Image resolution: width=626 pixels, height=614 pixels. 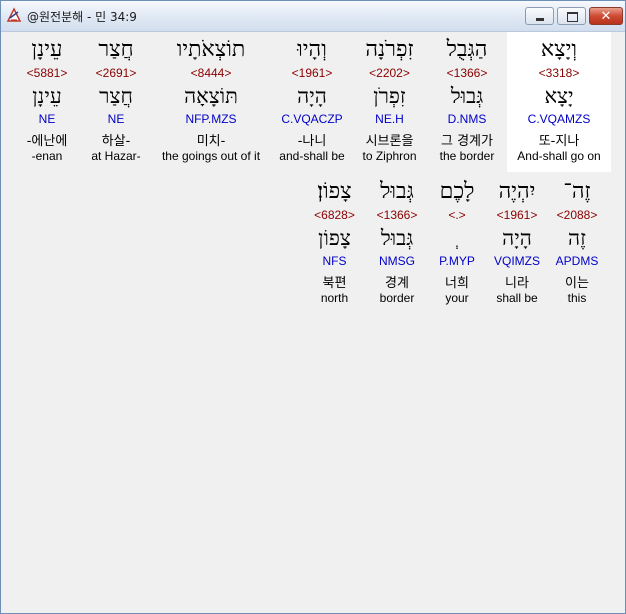 What do you see at coordinates (577, 298) in the screenshot?
I see `english-gloss: this` at bounding box center [577, 298].